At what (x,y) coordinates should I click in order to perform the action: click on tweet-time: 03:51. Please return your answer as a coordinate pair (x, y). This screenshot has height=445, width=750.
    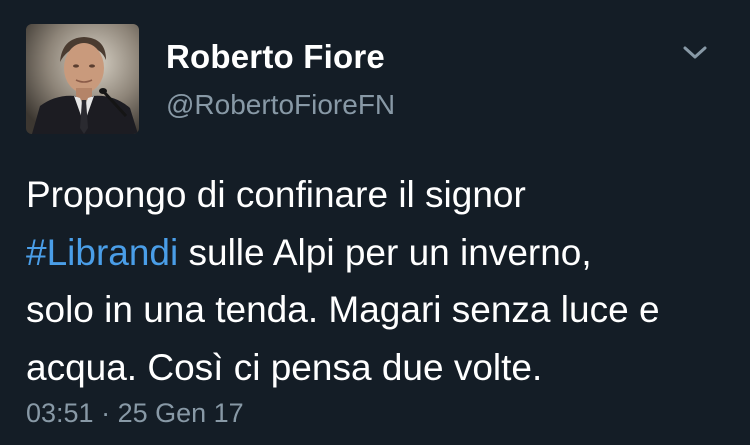
    Looking at the image, I should click on (60, 413).